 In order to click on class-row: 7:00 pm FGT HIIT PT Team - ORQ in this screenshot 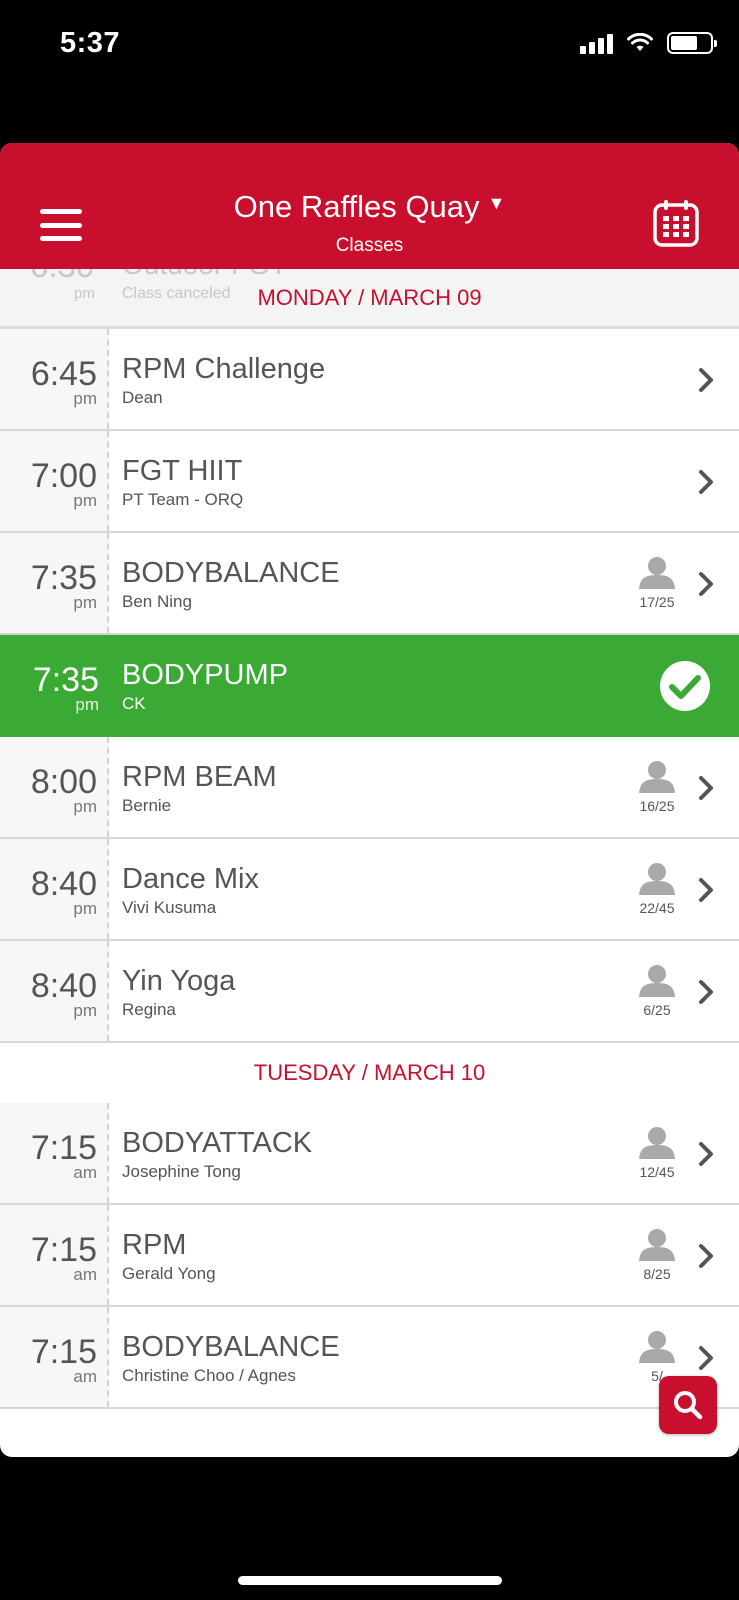, I will do `click(369, 482)`.